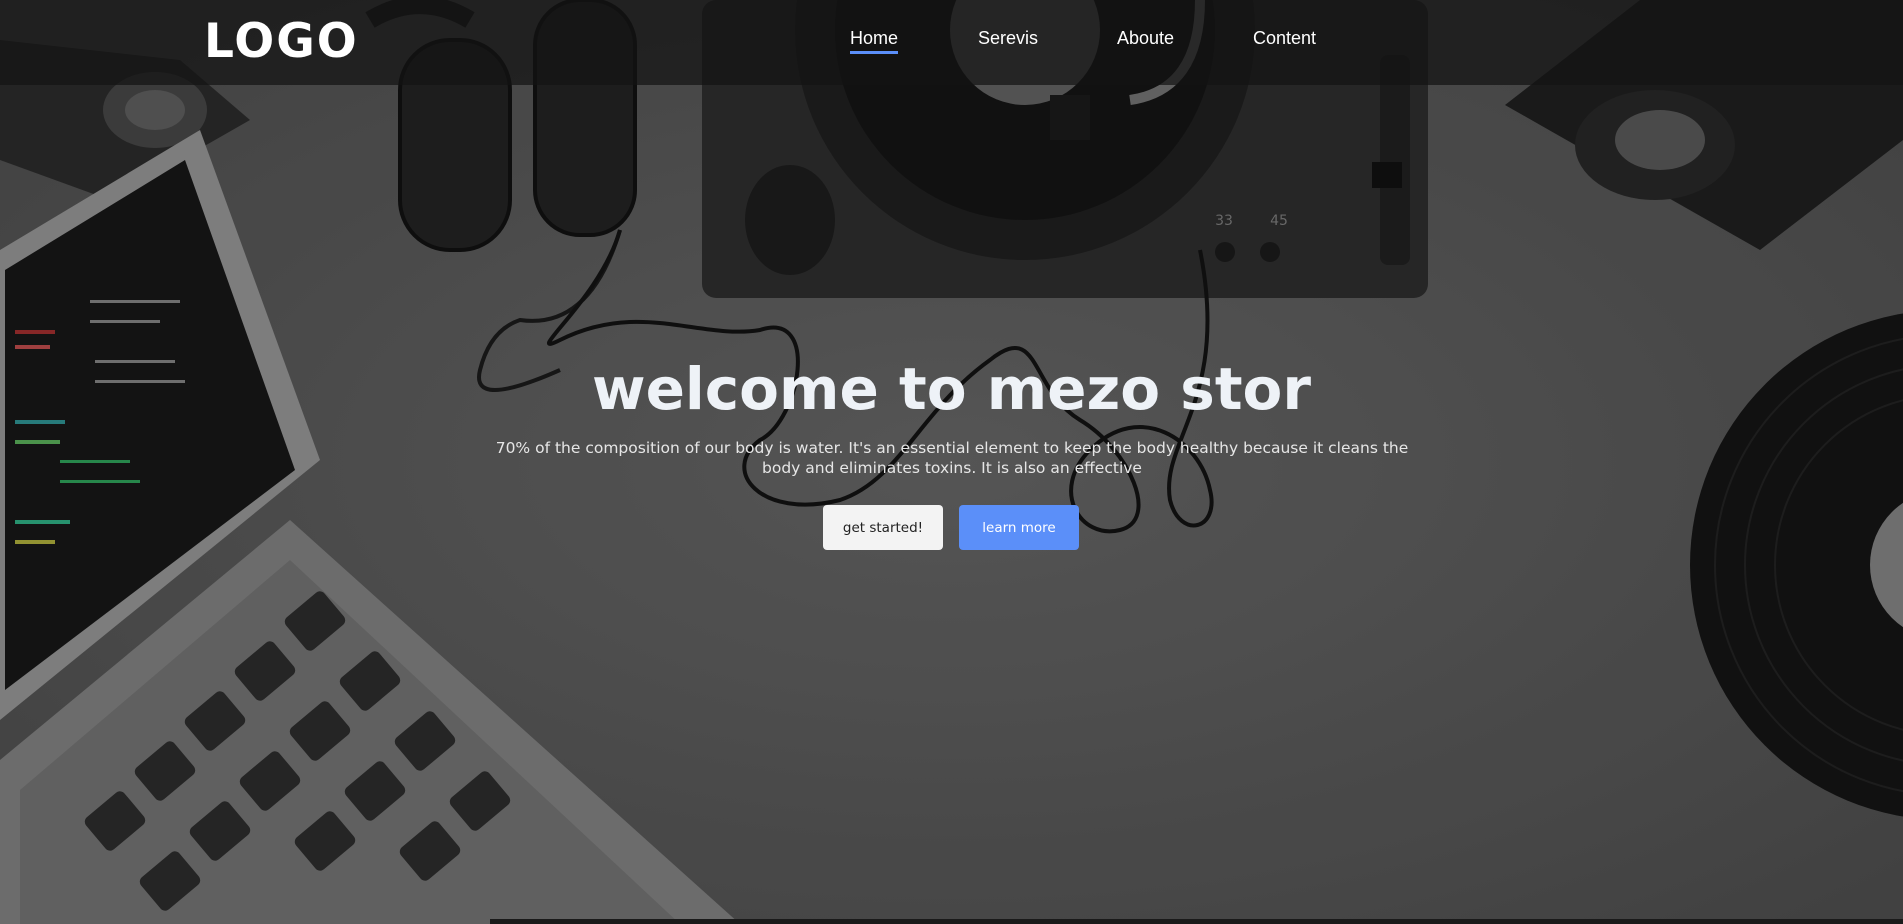 The height and width of the screenshot is (924, 1903). What do you see at coordinates (1145, 39) in the screenshot?
I see `nav-aboute-link: Aboute` at bounding box center [1145, 39].